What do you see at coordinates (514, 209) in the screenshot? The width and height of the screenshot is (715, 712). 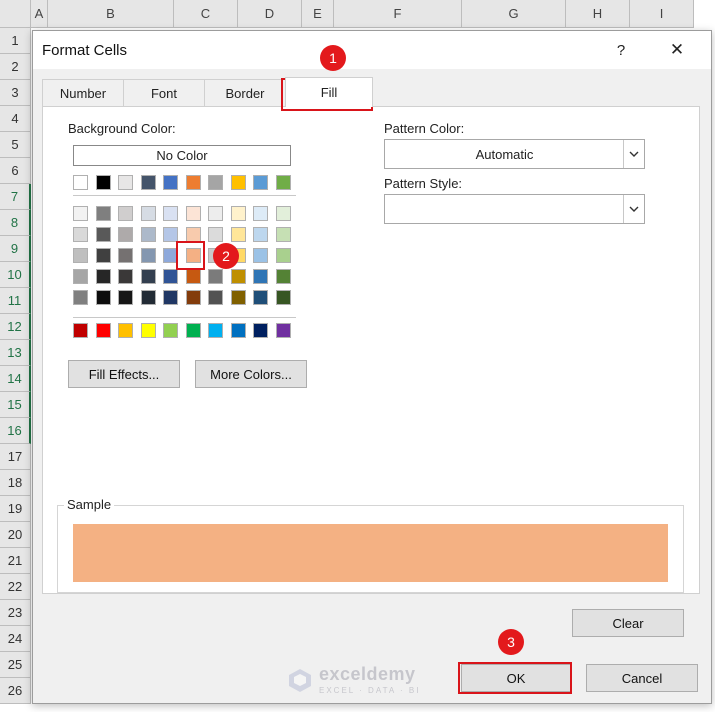 I see `pattern-style-select` at bounding box center [514, 209].